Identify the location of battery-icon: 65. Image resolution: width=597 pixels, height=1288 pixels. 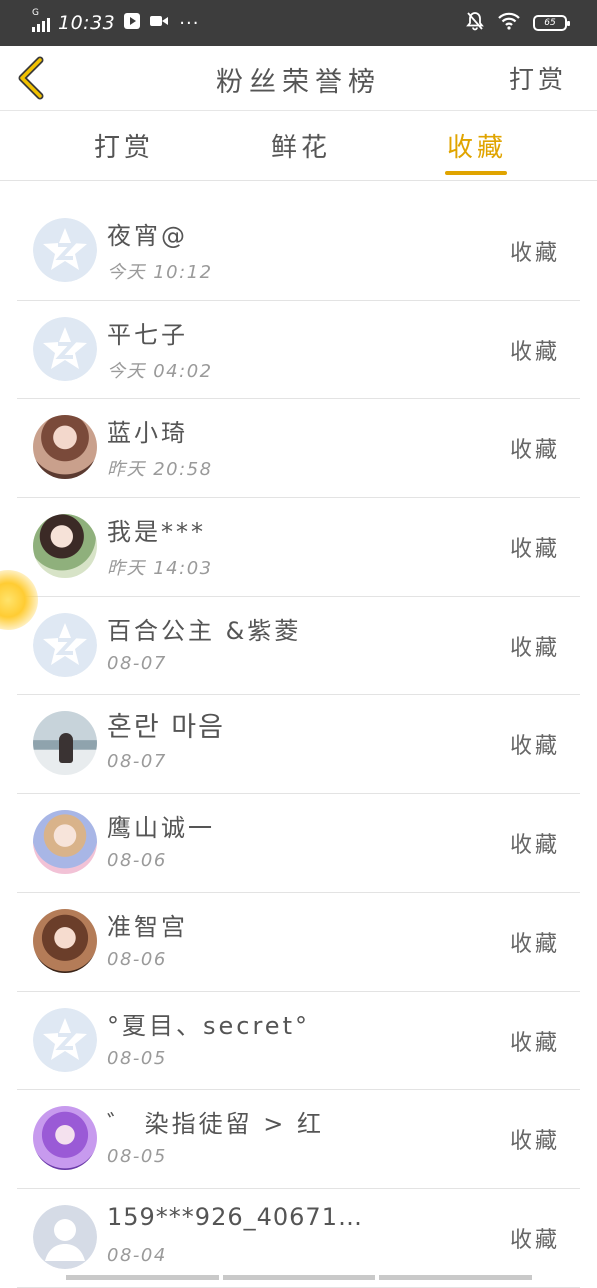
(551, 23).